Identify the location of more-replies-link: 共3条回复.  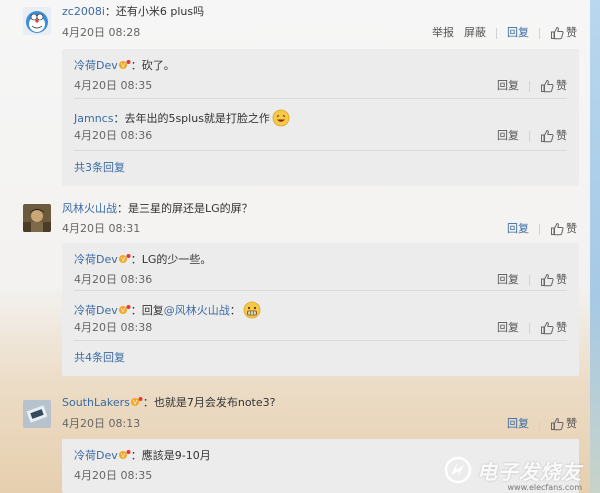
(99, 168).